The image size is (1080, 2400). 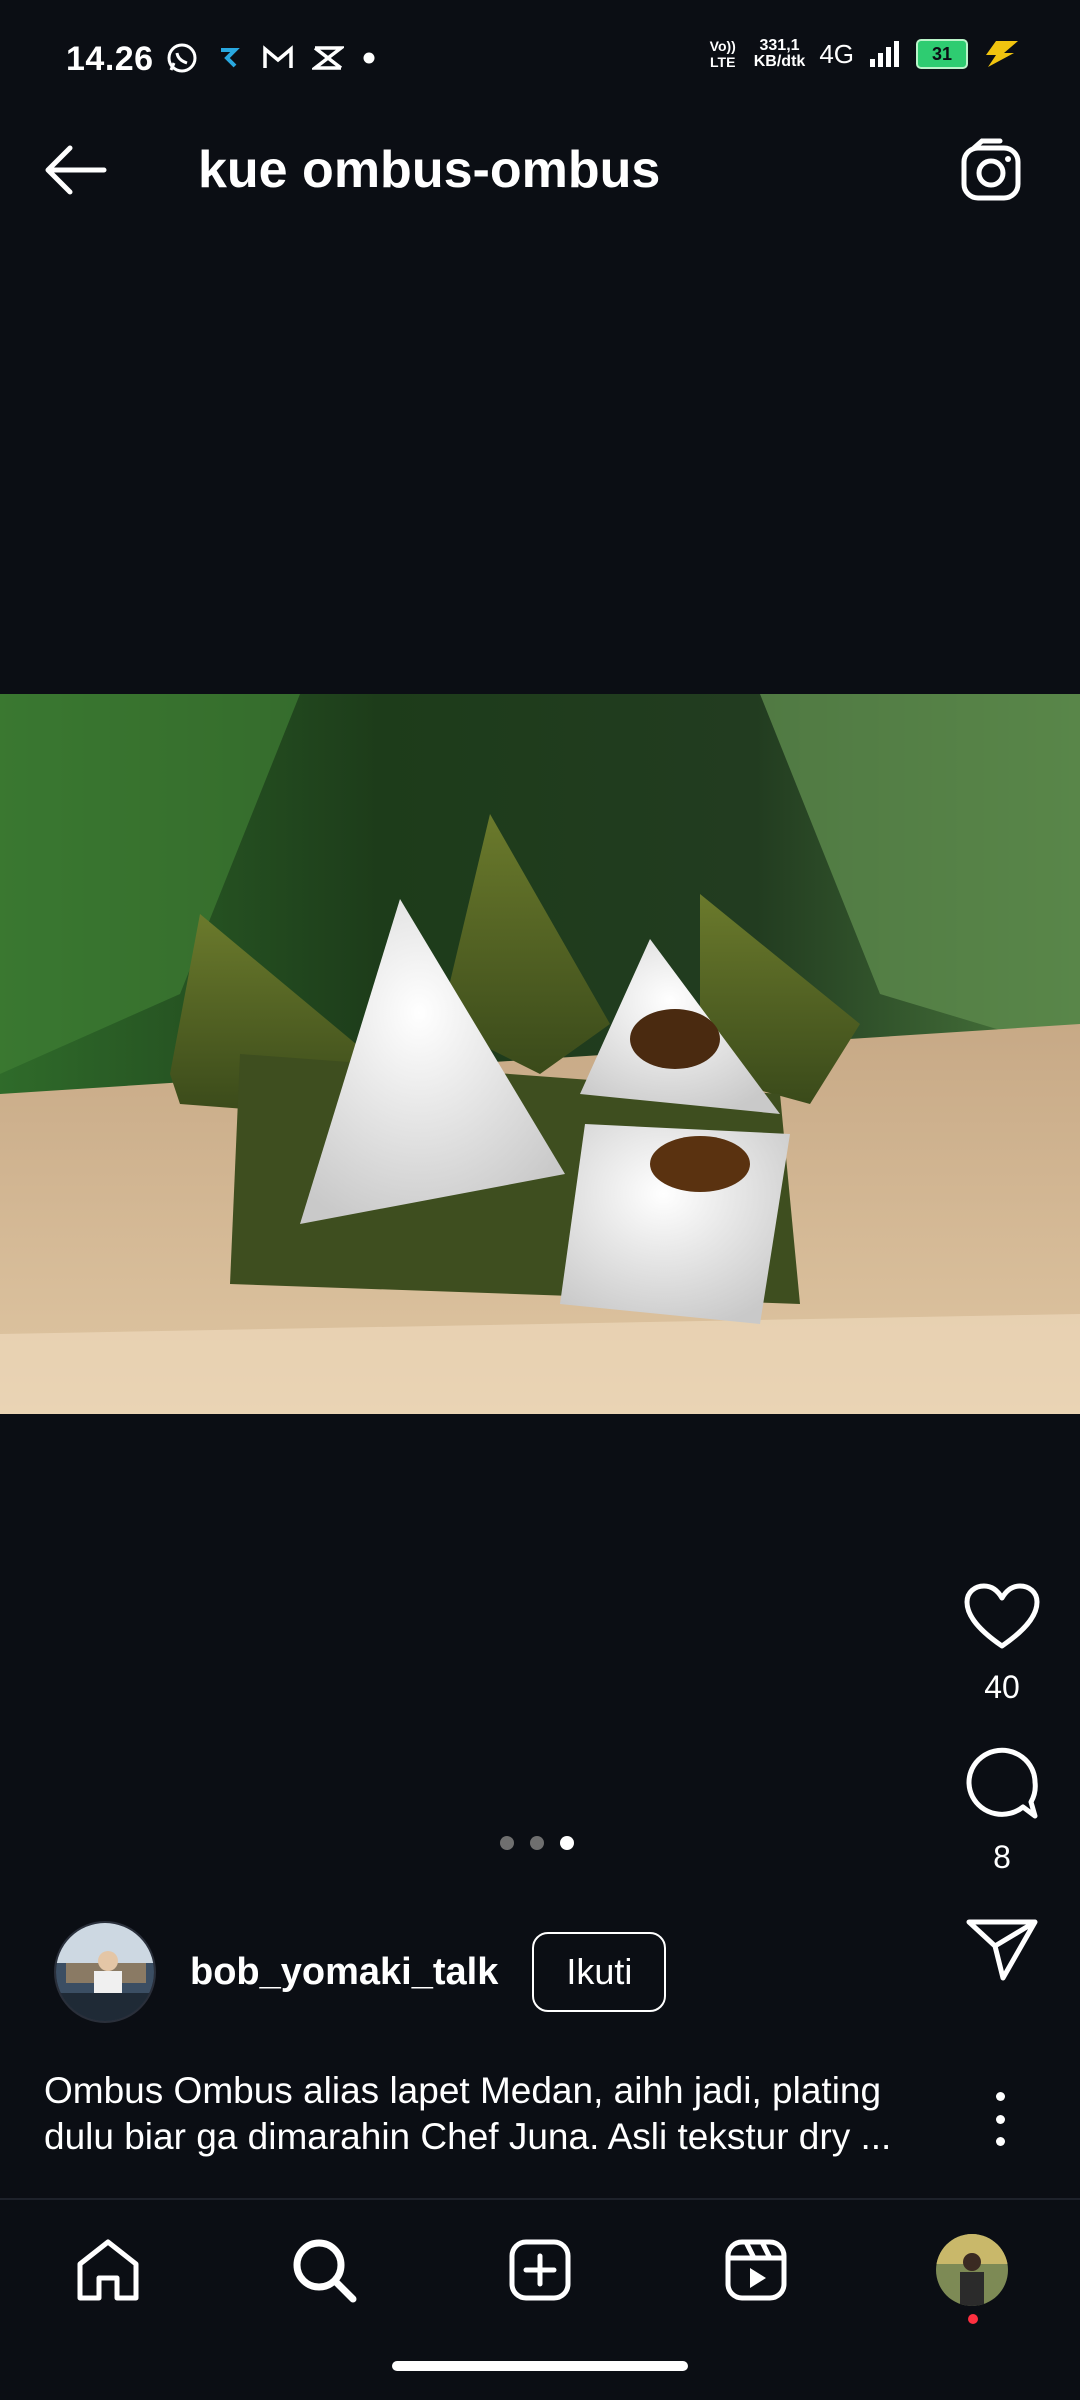 I want to click on back-button, so click(x=76, y=170).